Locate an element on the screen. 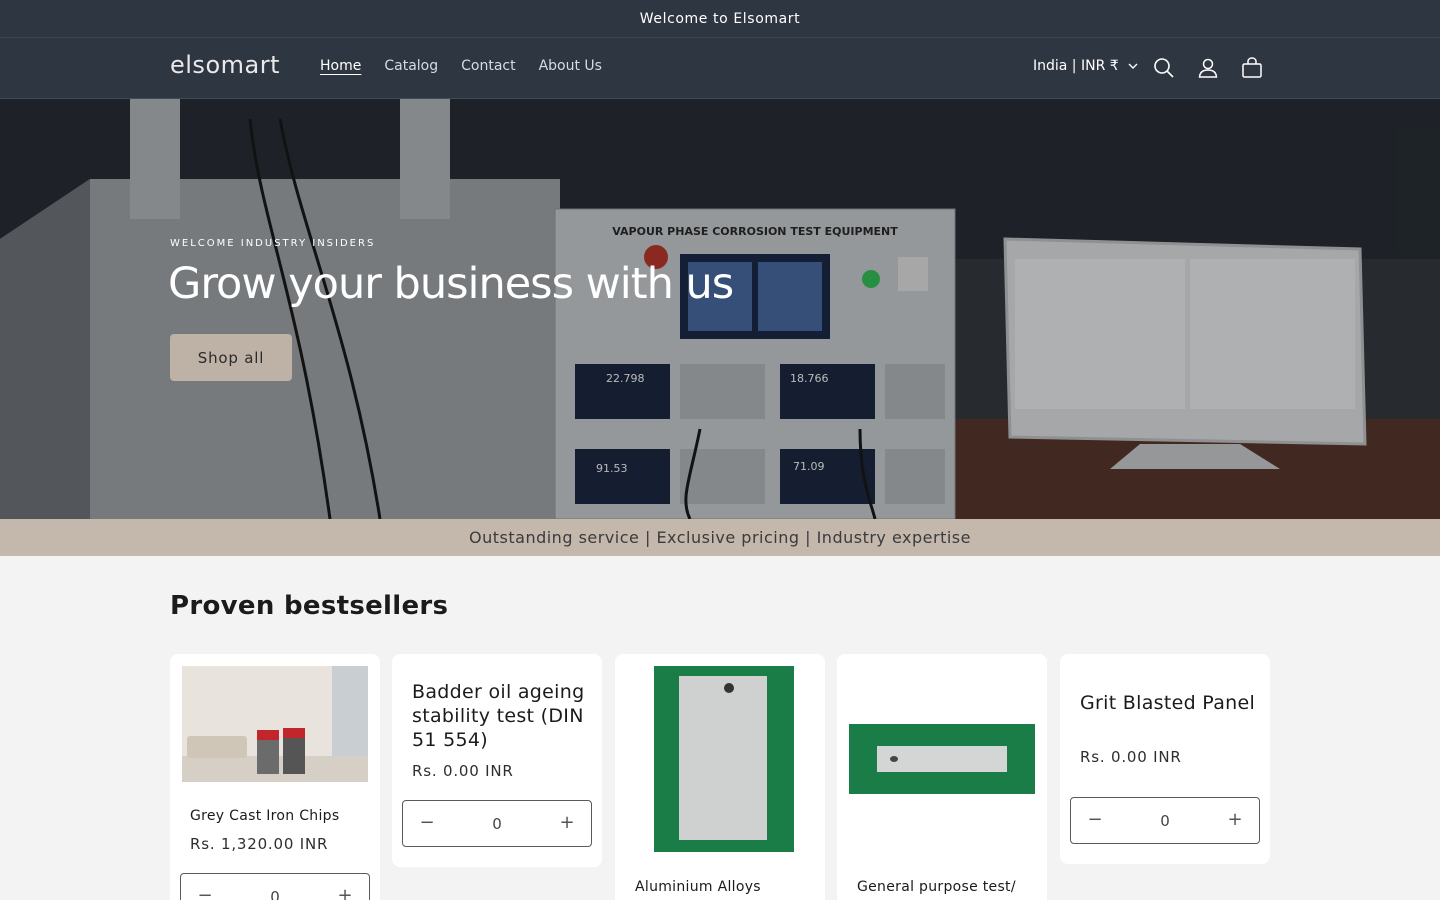 The width and height of the screenshot is (1440, 900). country-label: India | INR ₹ is located at coordinates (1076, 66).